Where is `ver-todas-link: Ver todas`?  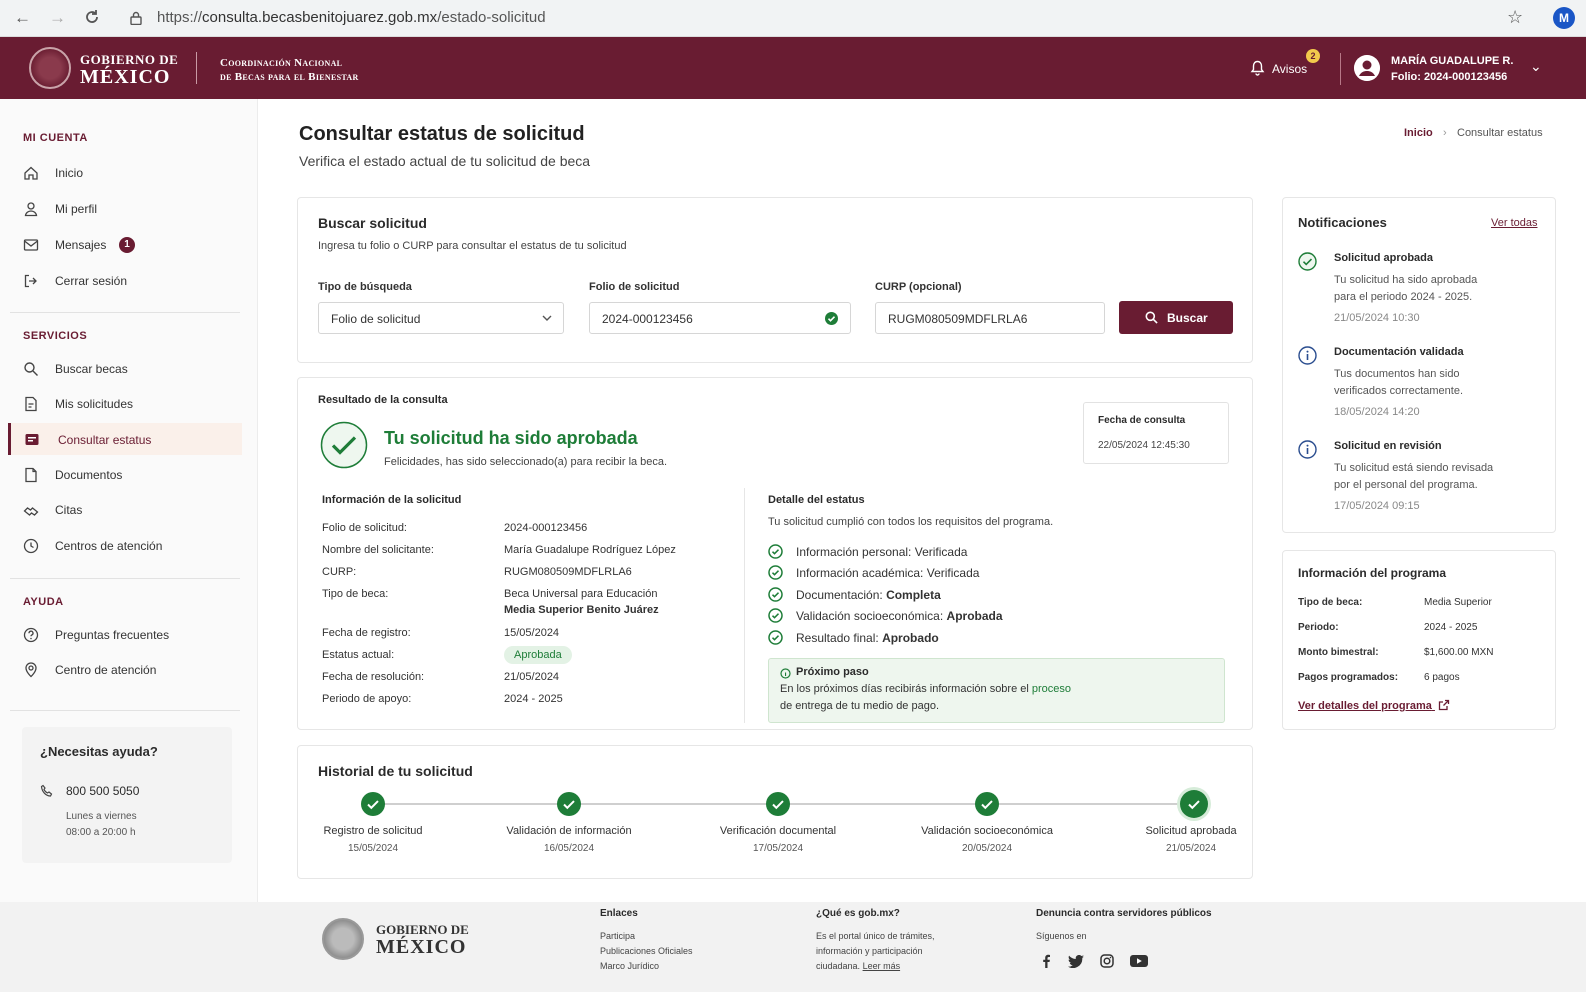 ver-todas-link: Ver todas is located at coordinates (1514, 223).